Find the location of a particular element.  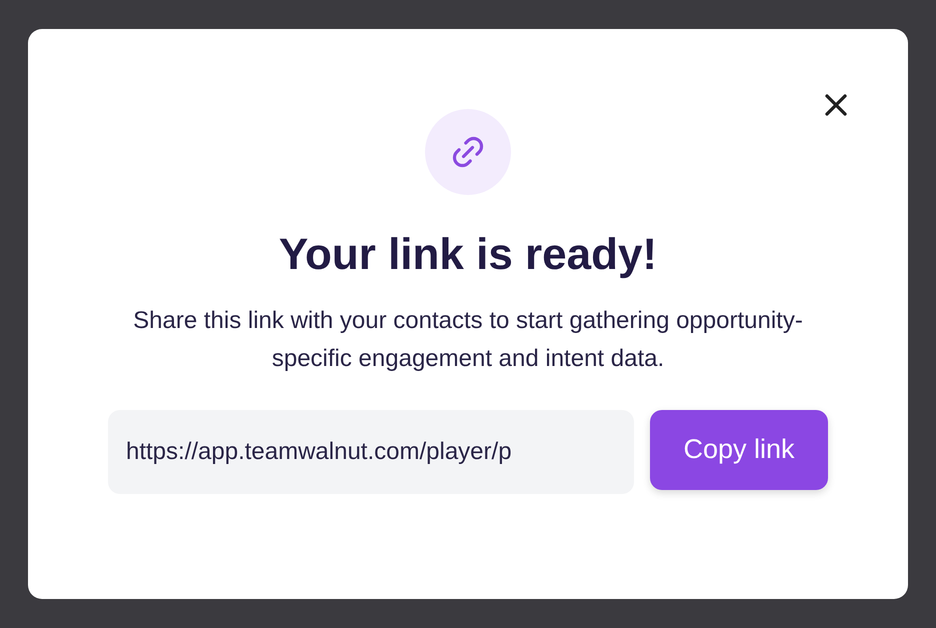

copy-link-button: Copy link is located at coordinates (739, 450).